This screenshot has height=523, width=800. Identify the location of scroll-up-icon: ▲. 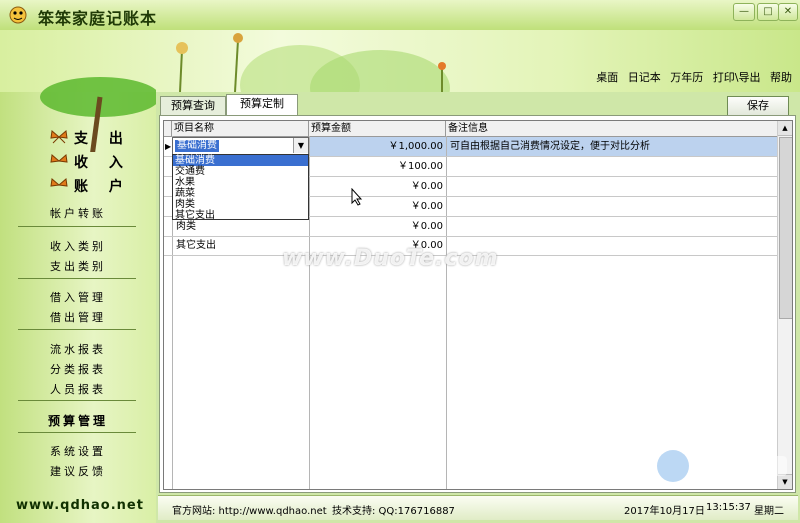
(785, 128).